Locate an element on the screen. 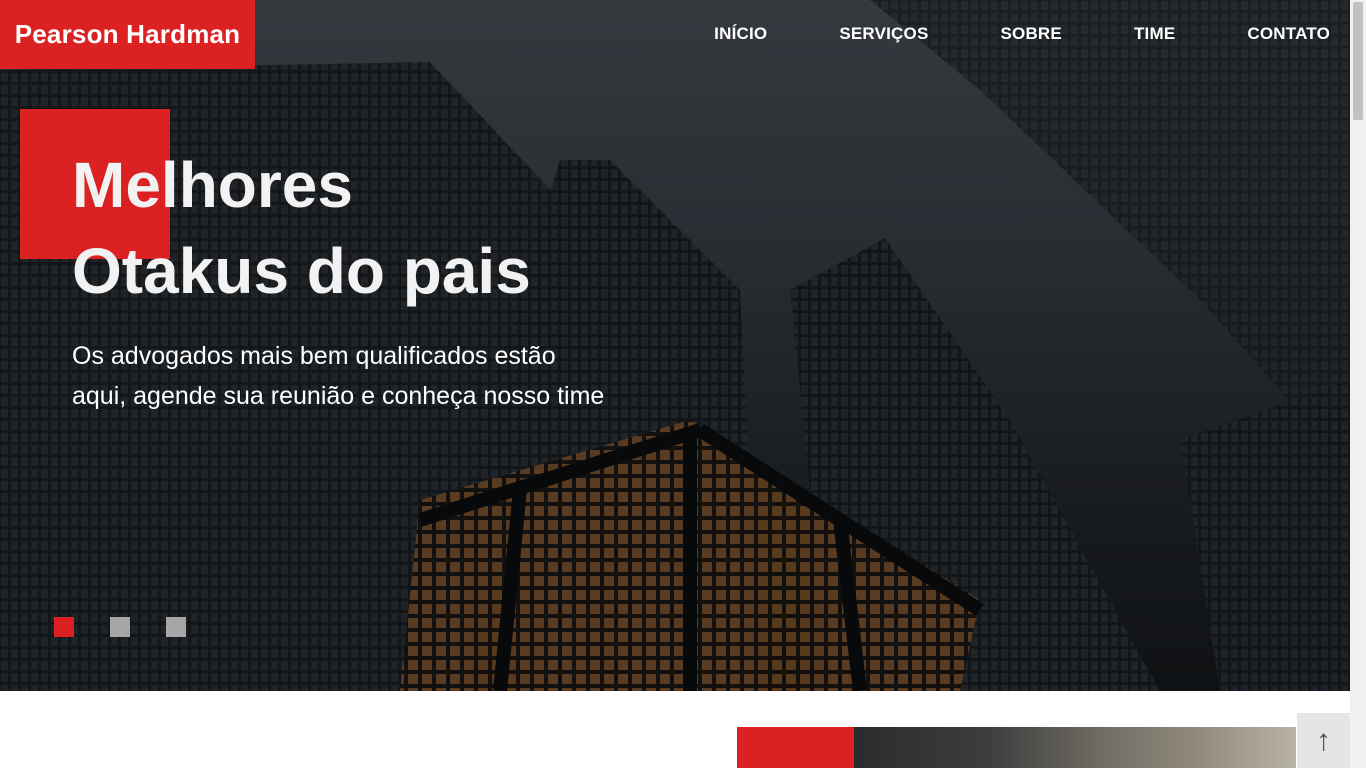 Image resolution: width=1366 pixels, height=768 pixels. section-photo is located at coordinates (1075, 747).